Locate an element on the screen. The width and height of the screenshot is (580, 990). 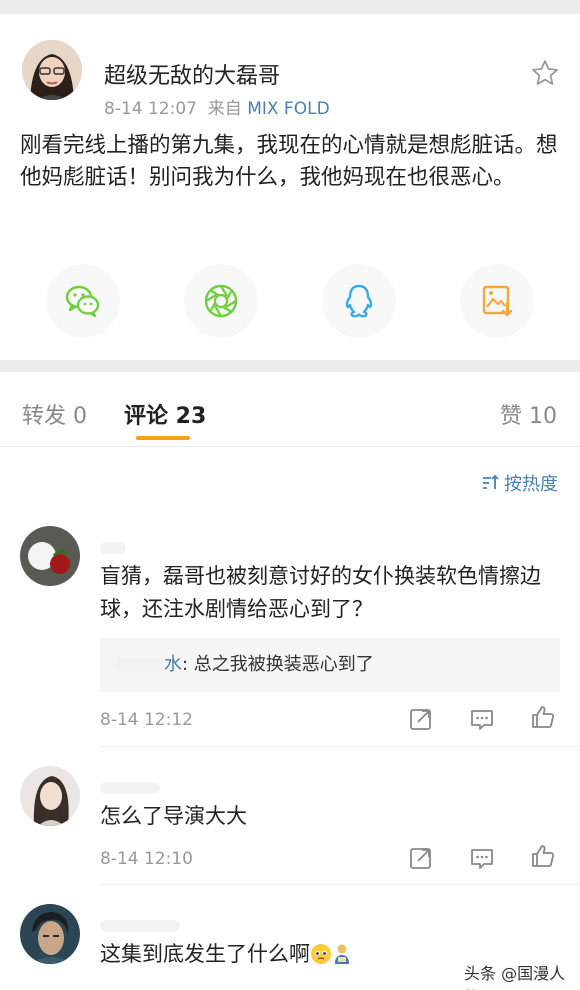
moments-icon is located at coordinates (221, 301).